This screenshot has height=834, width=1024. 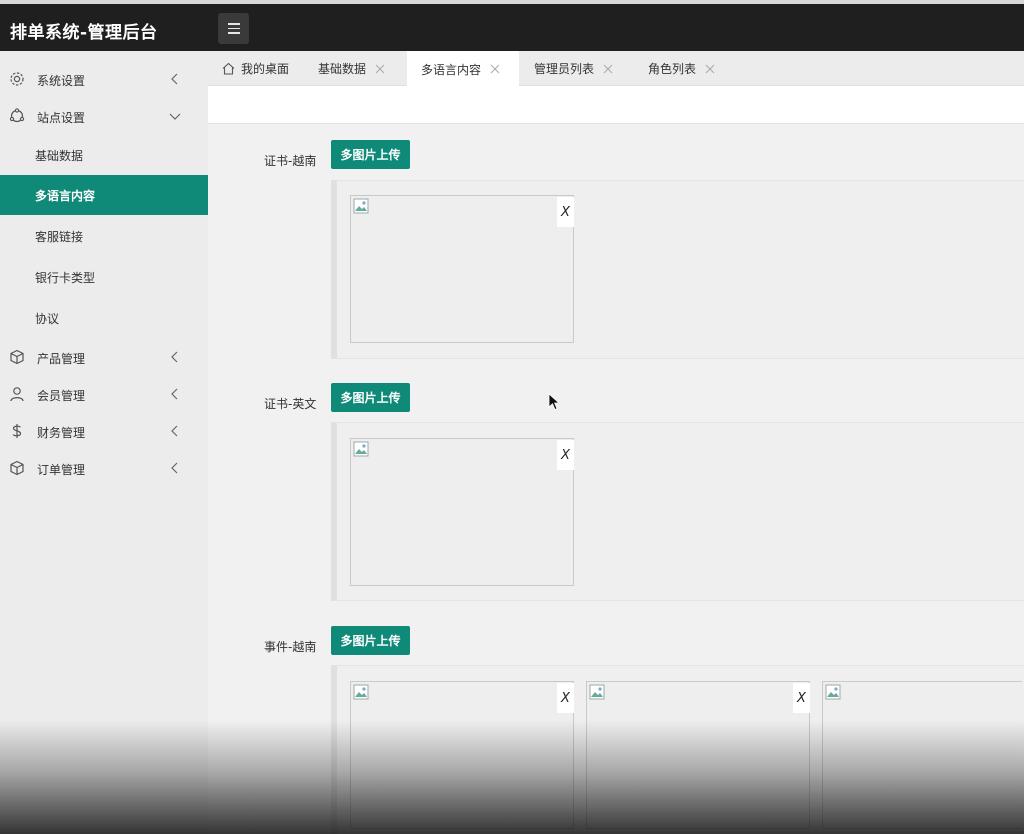 I want to click on tab-role-list: 角色列表, so click(x=681, y=68).